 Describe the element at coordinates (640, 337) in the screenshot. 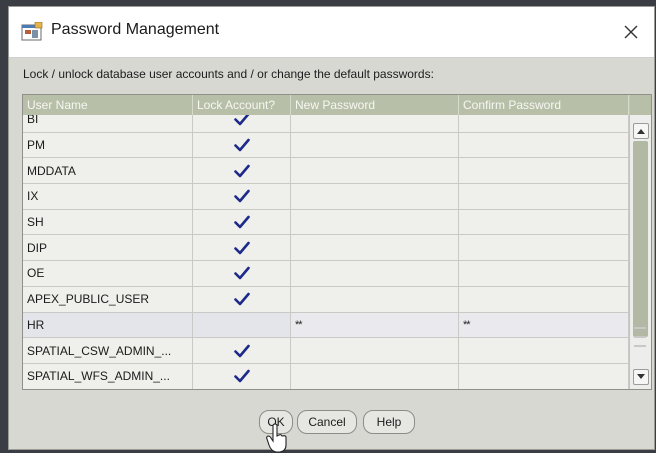

I see `scroll-grip` at that location.